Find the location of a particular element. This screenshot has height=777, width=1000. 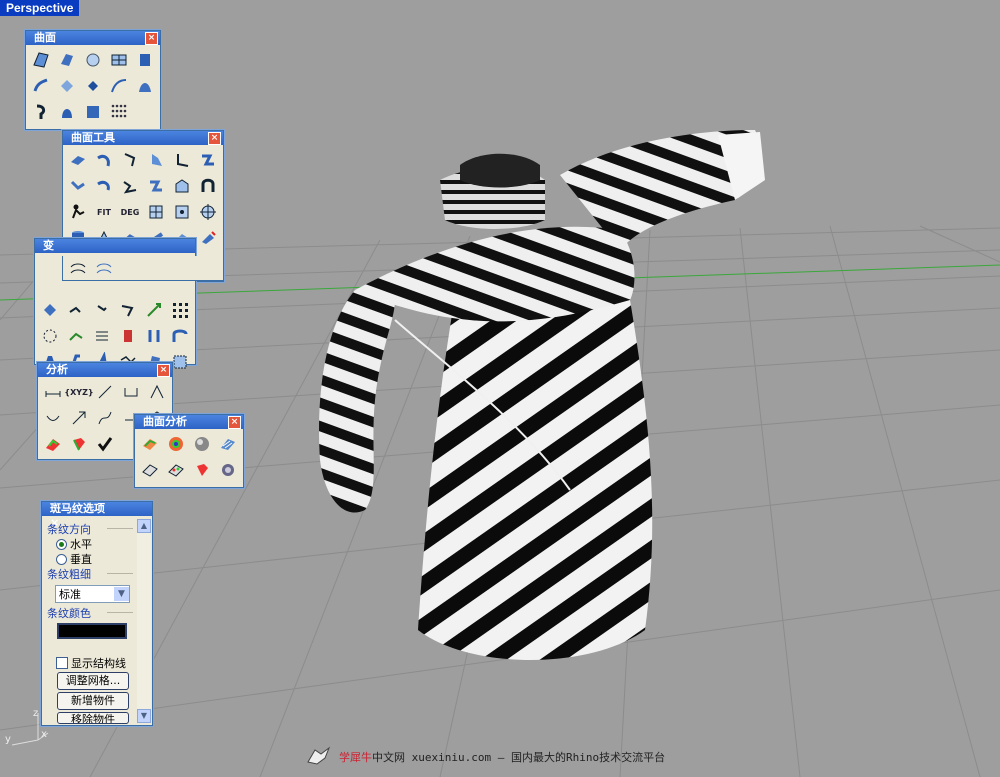

rail-revolve-icon is located at coordinates (67, 112).